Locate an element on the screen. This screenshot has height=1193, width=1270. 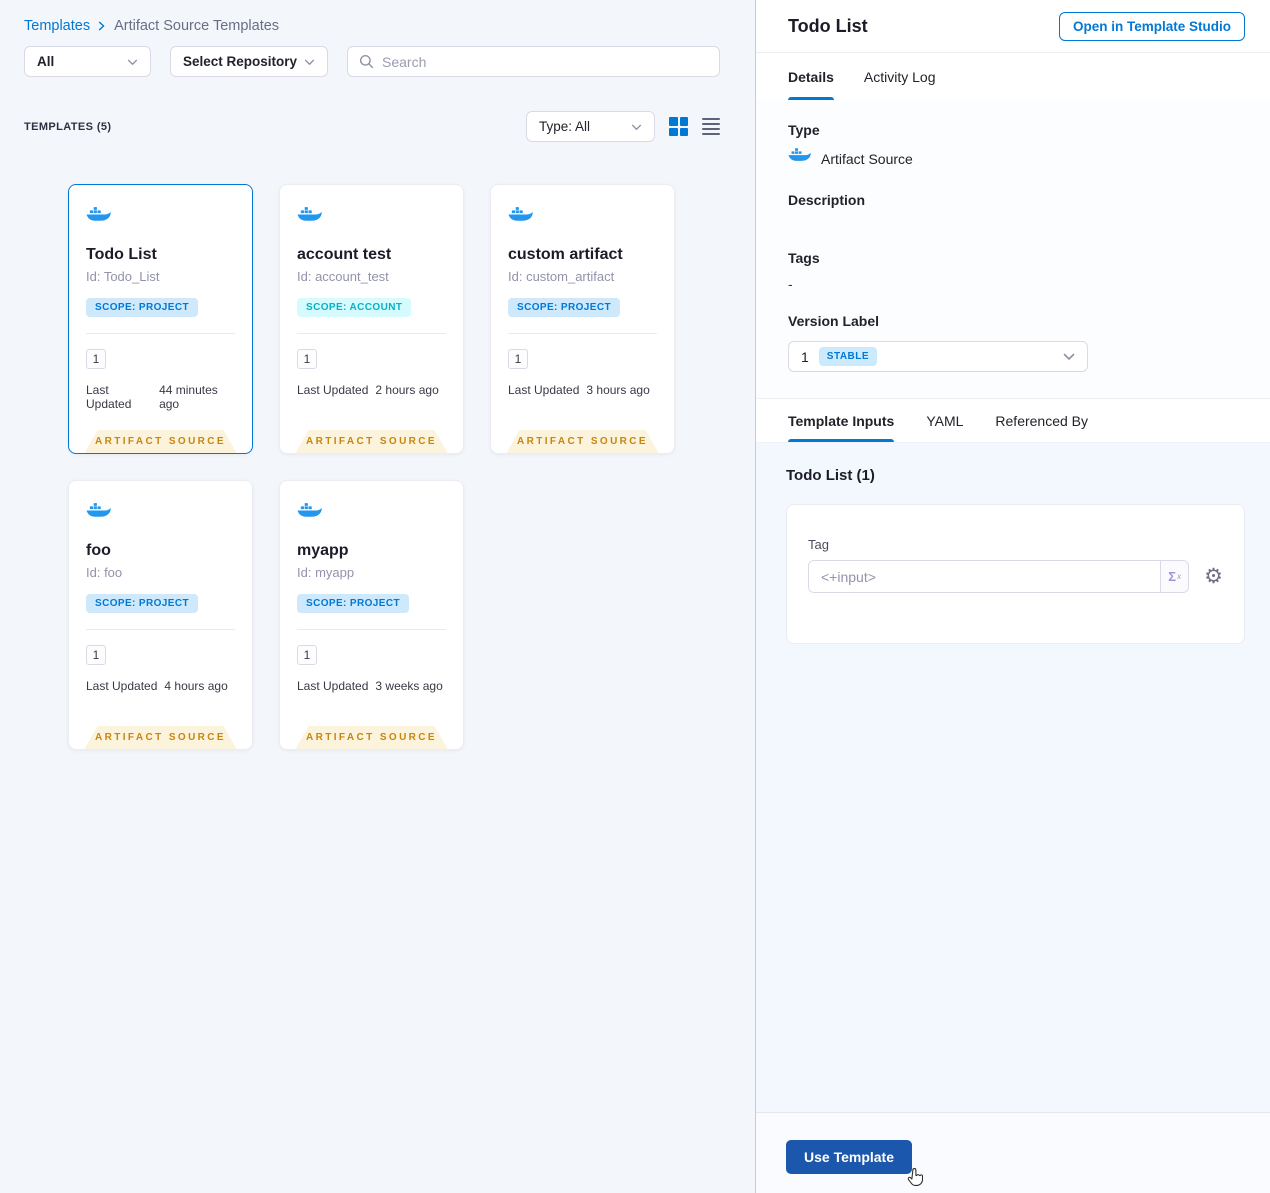
inputs-heading: Todo List (1) is located at coordinates (830, 475).